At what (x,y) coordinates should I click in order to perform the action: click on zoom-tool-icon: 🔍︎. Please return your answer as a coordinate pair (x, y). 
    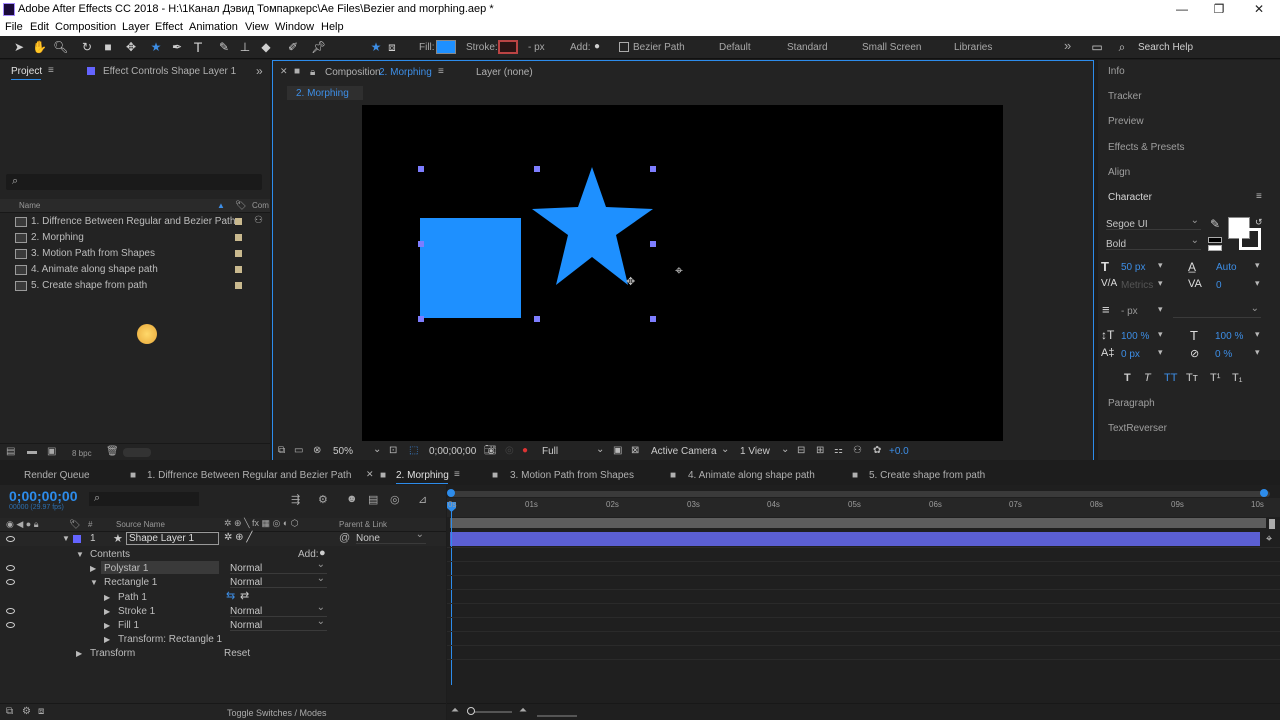
    Looking at the image, I should click on (60, 47).